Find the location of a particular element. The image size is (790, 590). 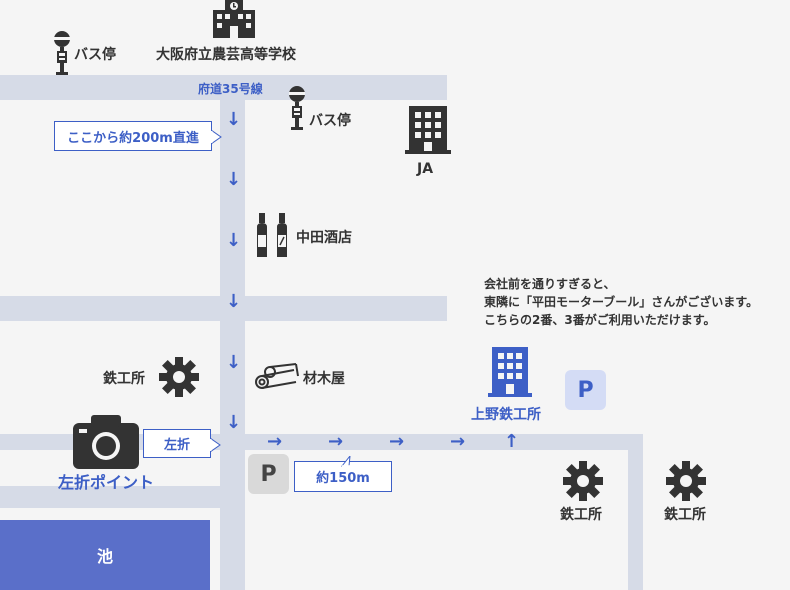

company-building-icon is located at coordinates (510, 374).